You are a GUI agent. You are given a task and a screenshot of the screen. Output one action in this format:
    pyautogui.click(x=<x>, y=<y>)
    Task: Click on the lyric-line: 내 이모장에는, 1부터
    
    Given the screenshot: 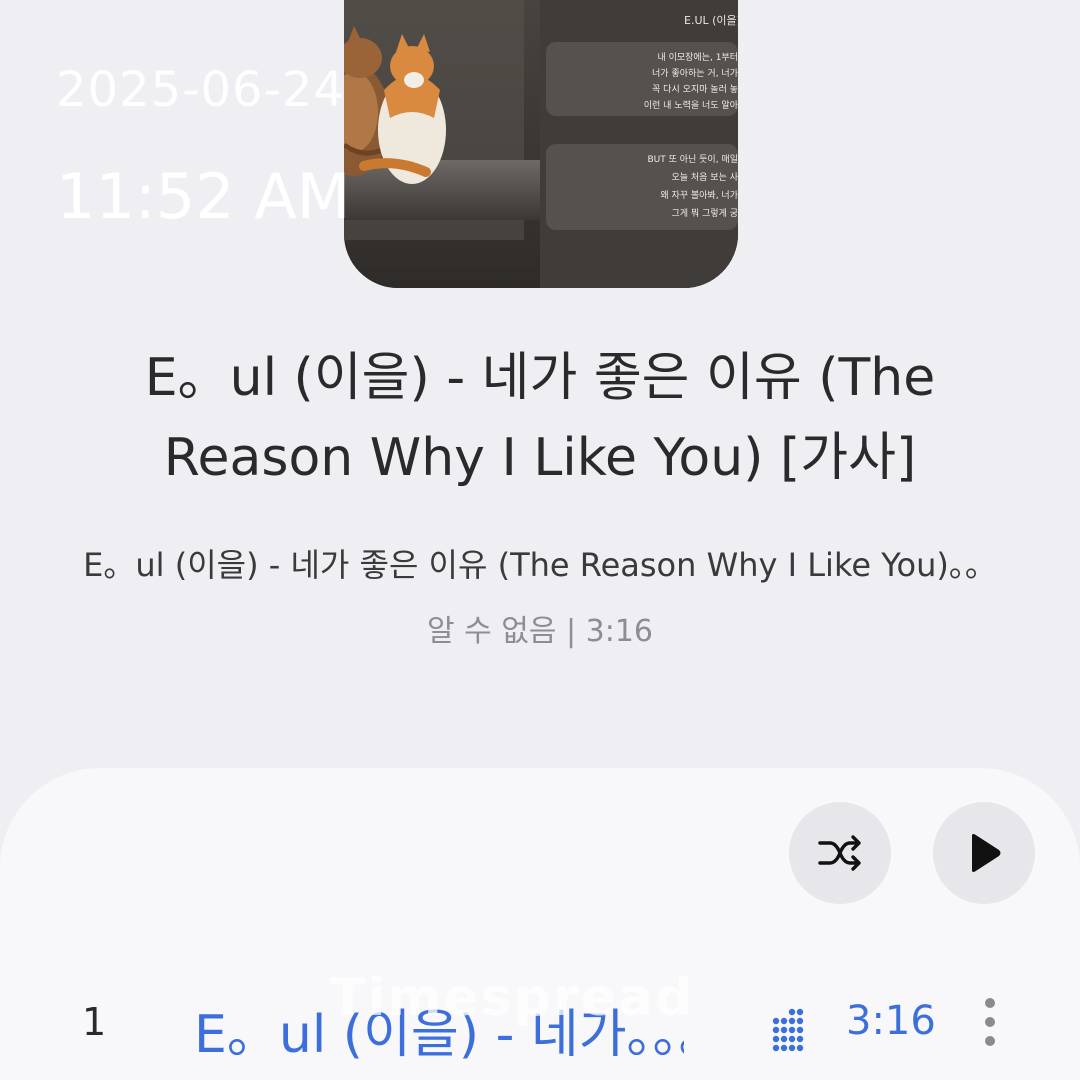 What is the action you would take?
    pyautogui.click(x=697, y=57)
    